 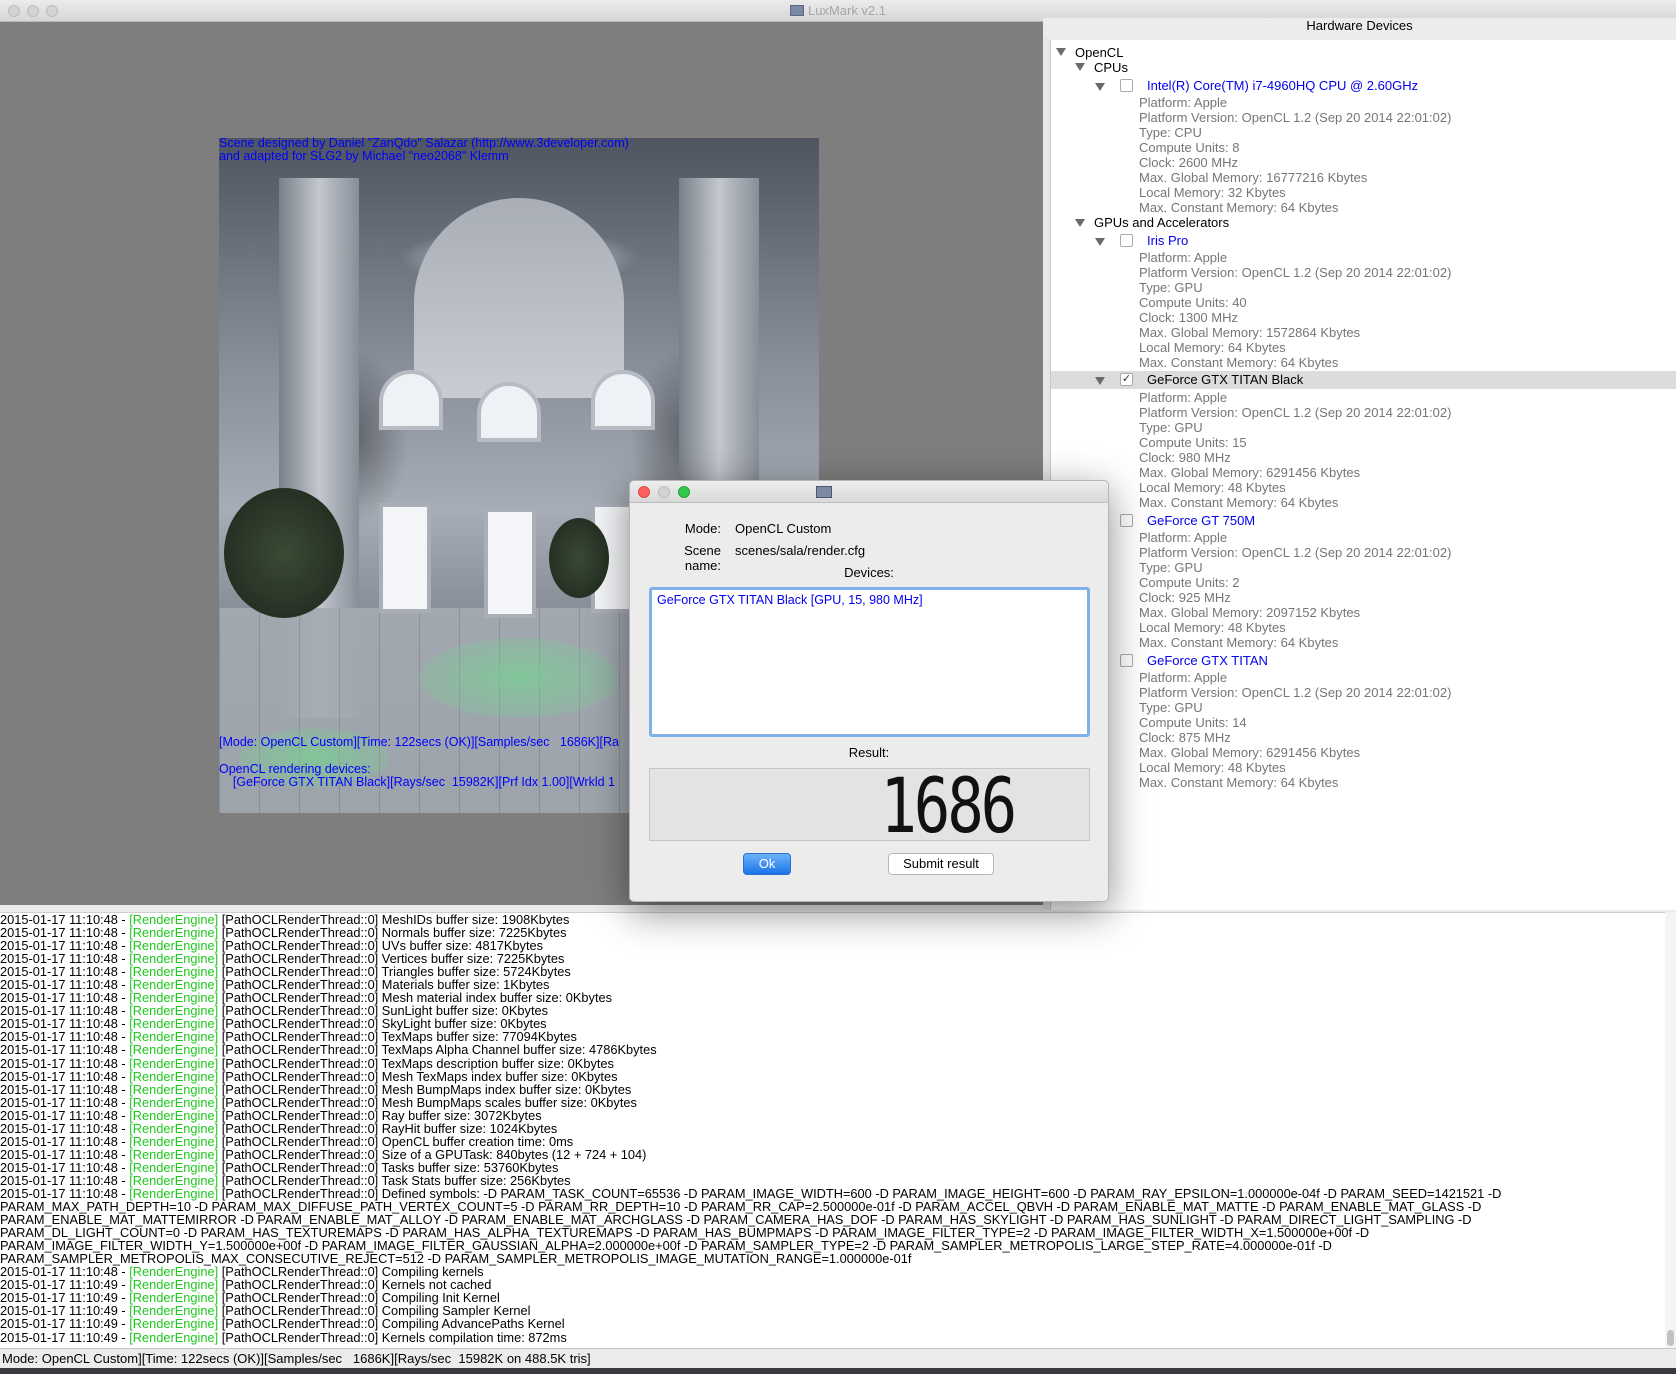 What do you see at coordinates (1212, 192) in the screenshot?
I see `device-prop: Local Memory: 32 Kbytes` at bounding box center [1212, 192].